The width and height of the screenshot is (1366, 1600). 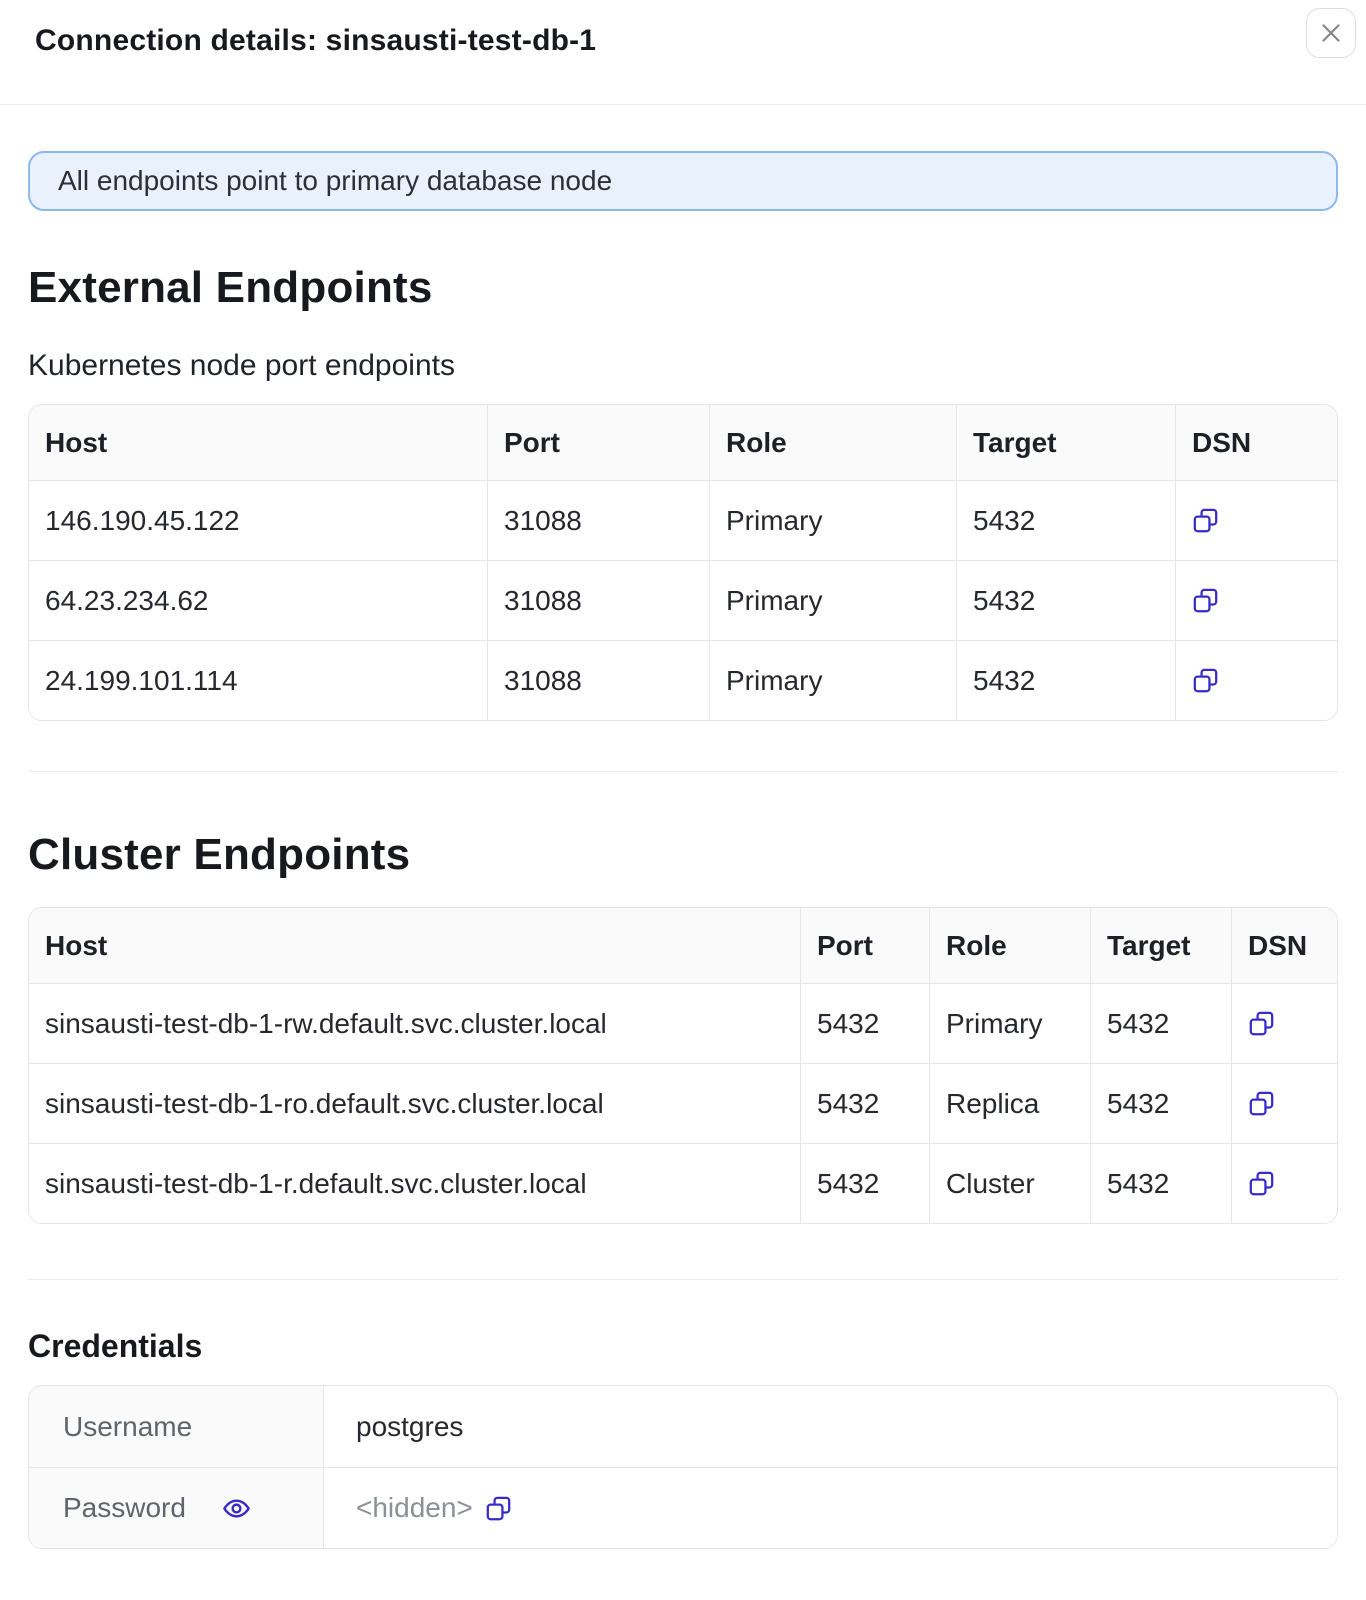 What do you see at coordinates (219, 854) in the screenshot?
I see `cluster-endpoints-title: Cluster Endpoints` at bounding box center [219, 854].